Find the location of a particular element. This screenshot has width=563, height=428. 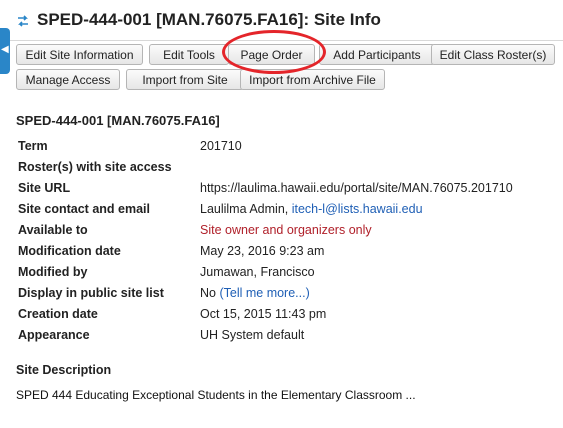

contact-name: Laulilma Admin, is located at coordinates (244, 209).